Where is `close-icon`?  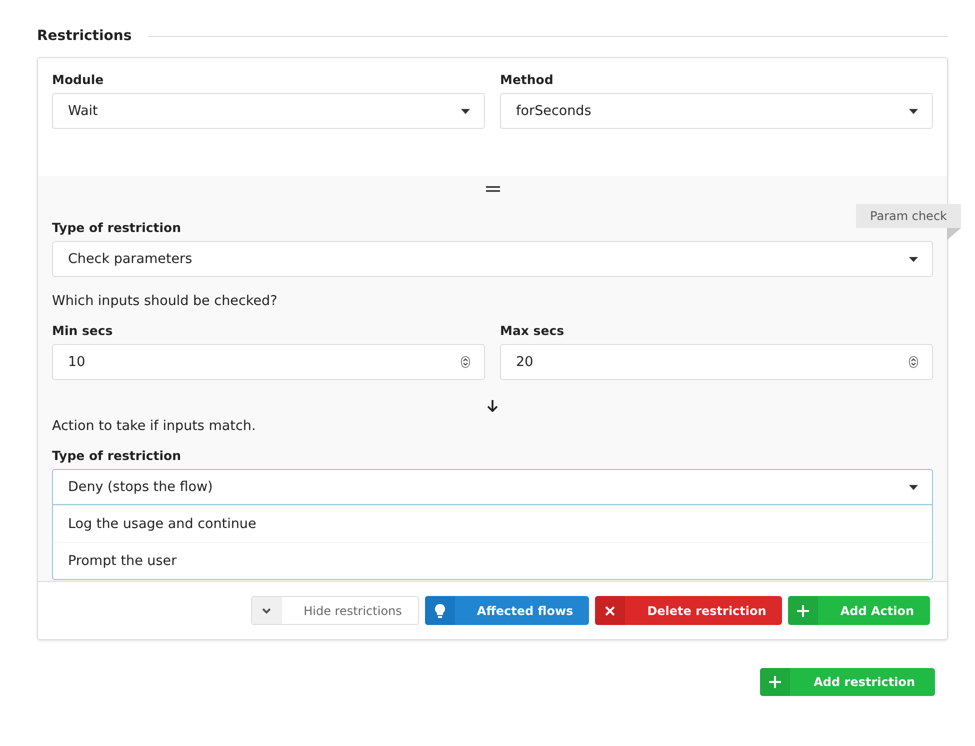 close-icon is located at coordinates (610, 611).